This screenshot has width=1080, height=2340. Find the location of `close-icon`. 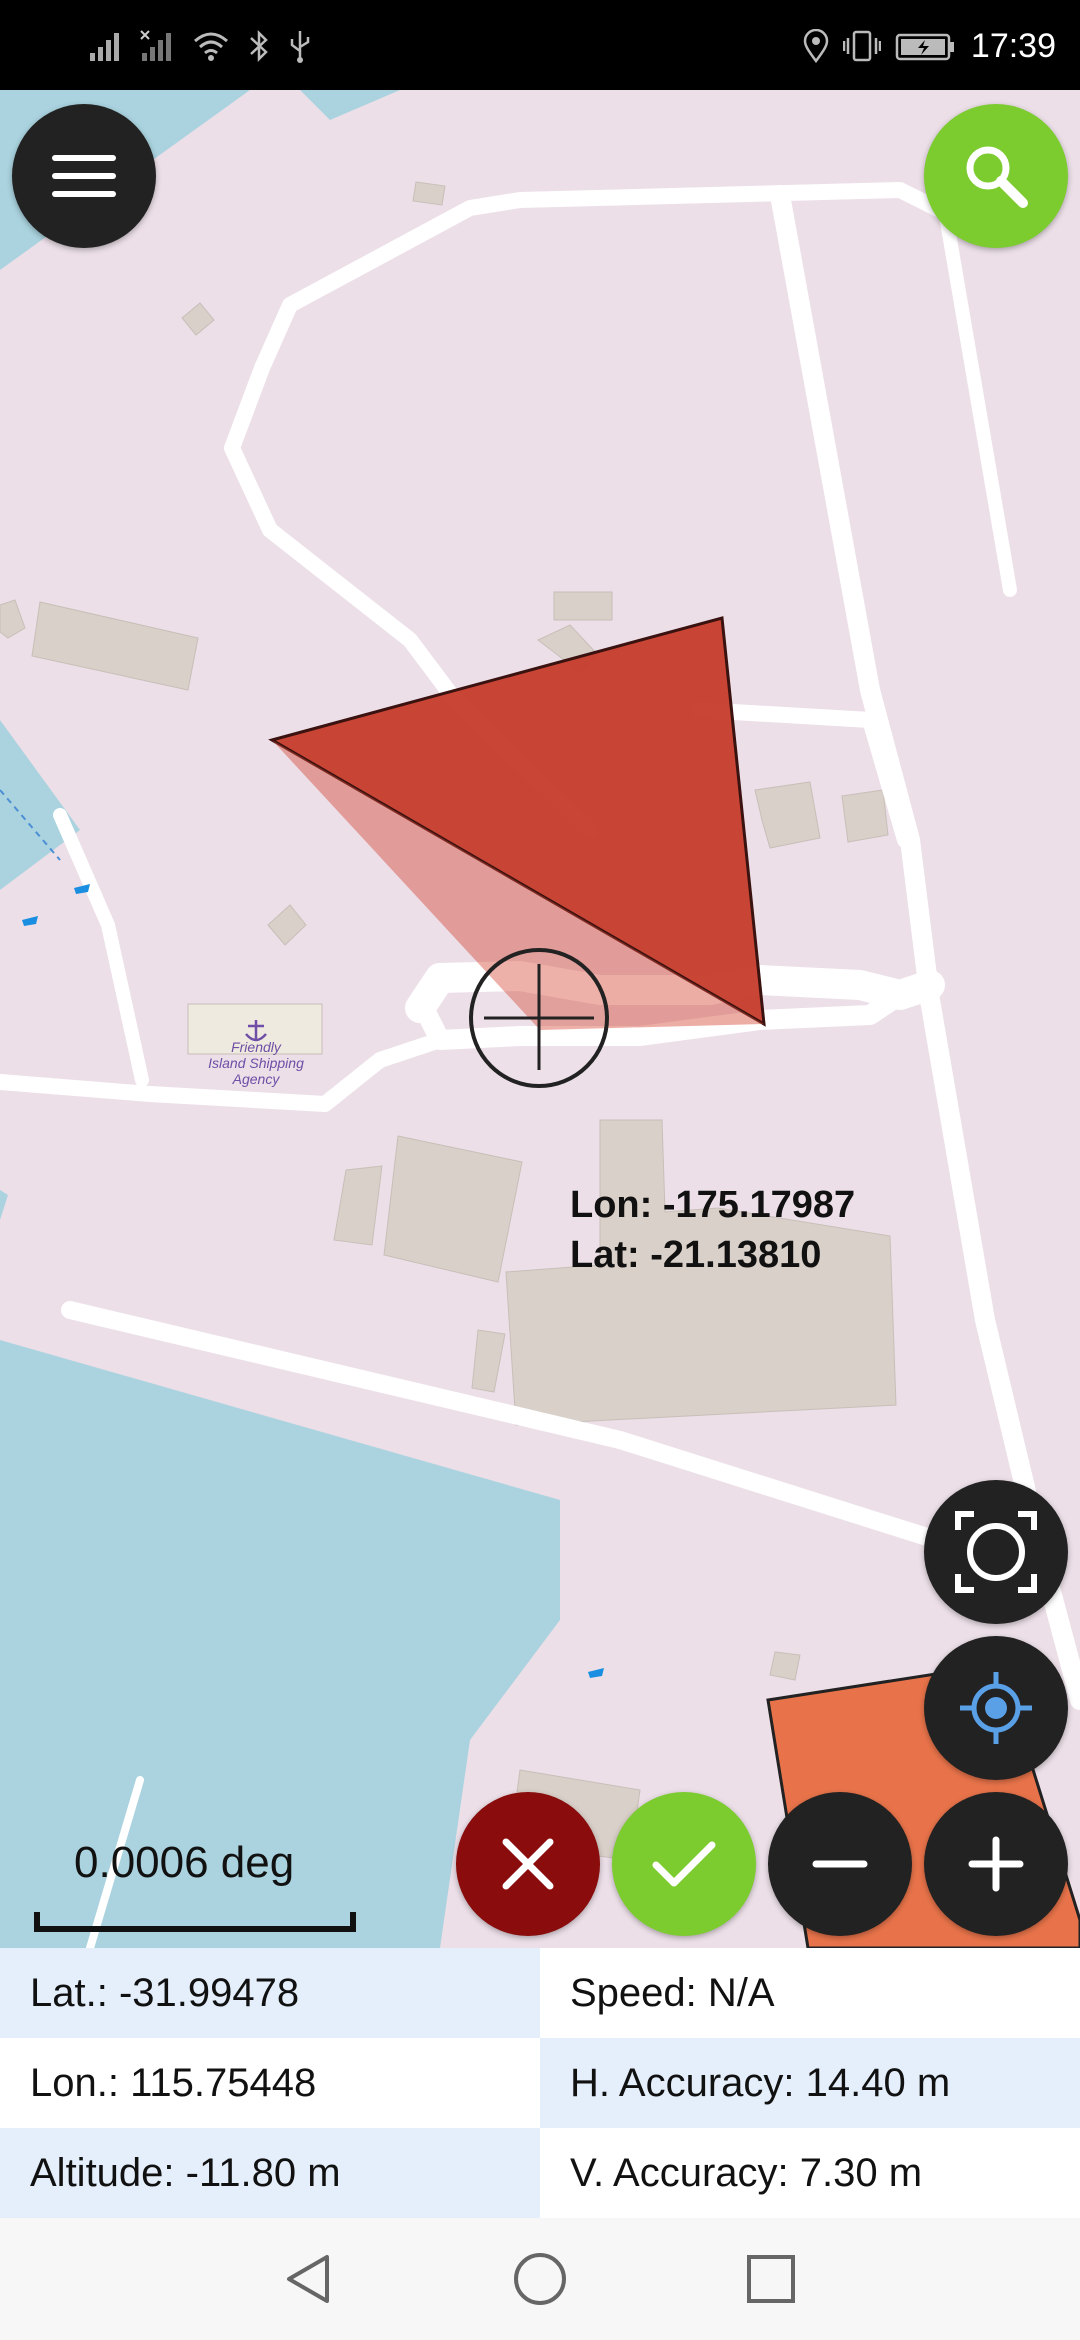

close-icon is located at coordinates (528, 1864).